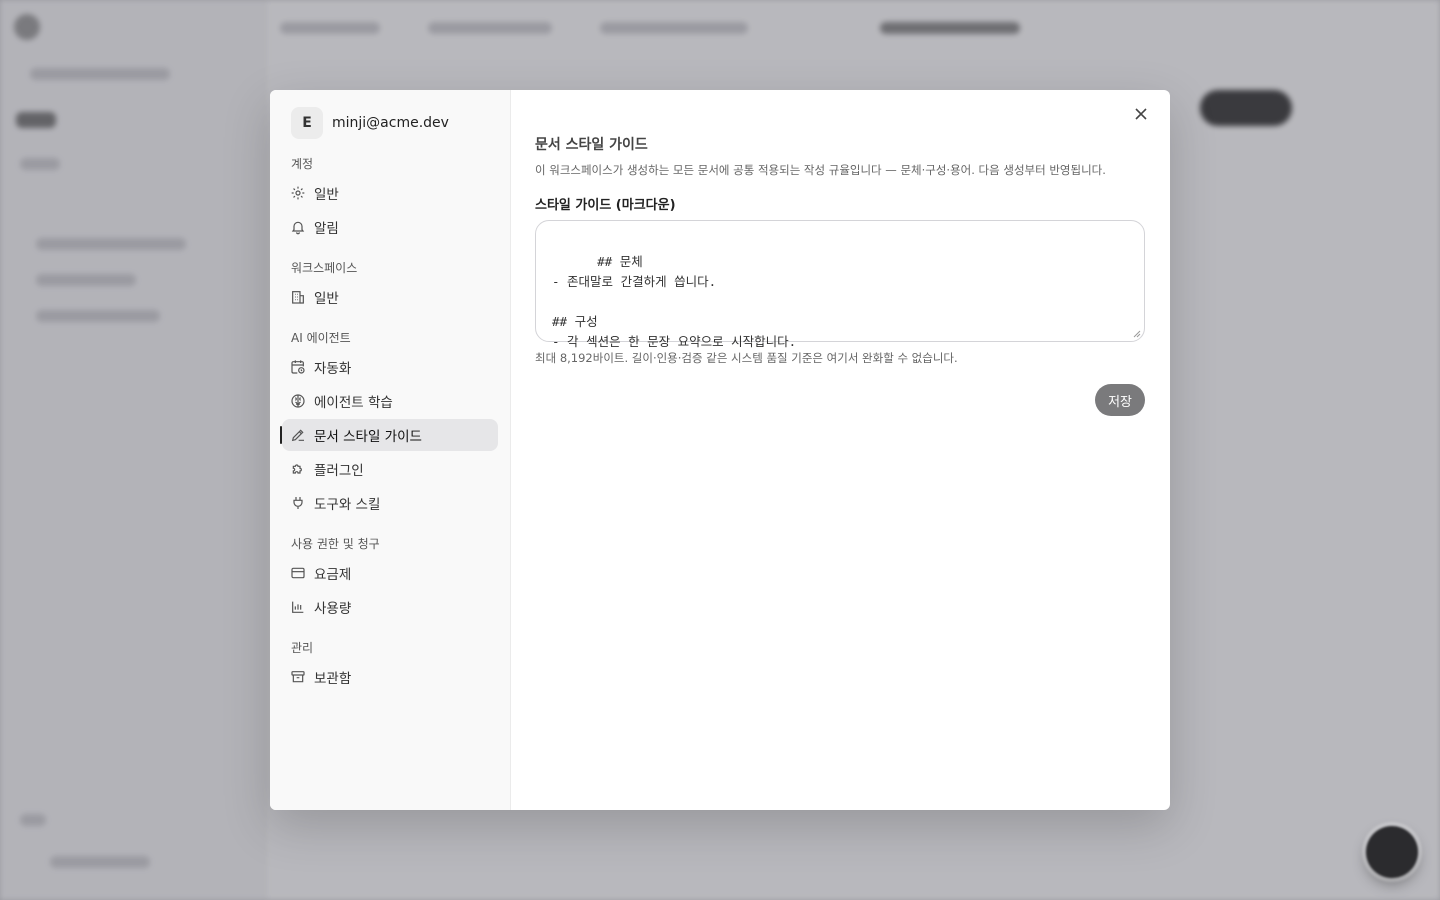 The image size is (1440, 900). Describe the element at coordinates (390, 193) in the screenshot. I see `nav-item-account-general: 일반` at that location.